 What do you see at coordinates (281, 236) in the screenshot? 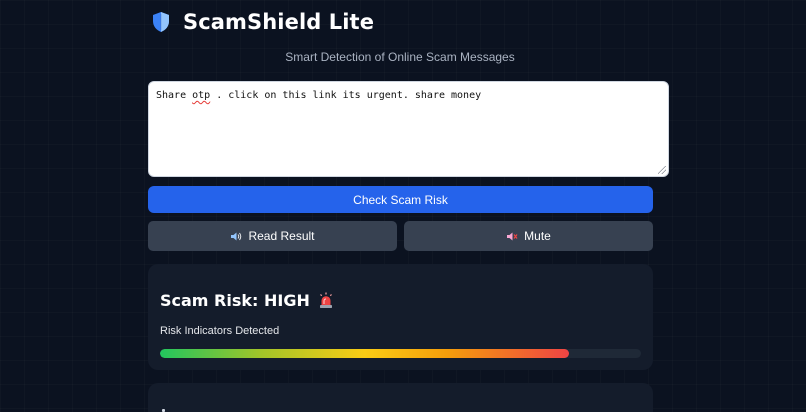
I see `read-result-label: Read Result` at bounding box center [281, 236].